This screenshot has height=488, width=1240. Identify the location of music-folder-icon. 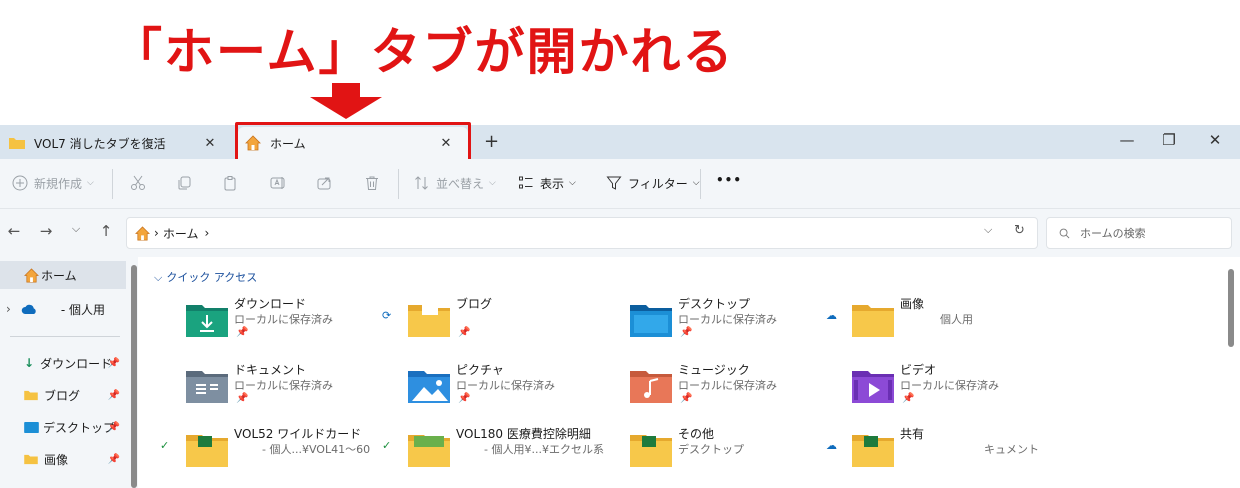
(651, 387).